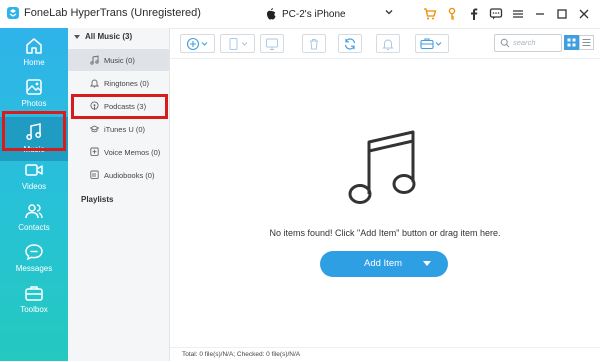 The image size is (600, 362). I want to click on category-label: Music (0), so click(119, 60).